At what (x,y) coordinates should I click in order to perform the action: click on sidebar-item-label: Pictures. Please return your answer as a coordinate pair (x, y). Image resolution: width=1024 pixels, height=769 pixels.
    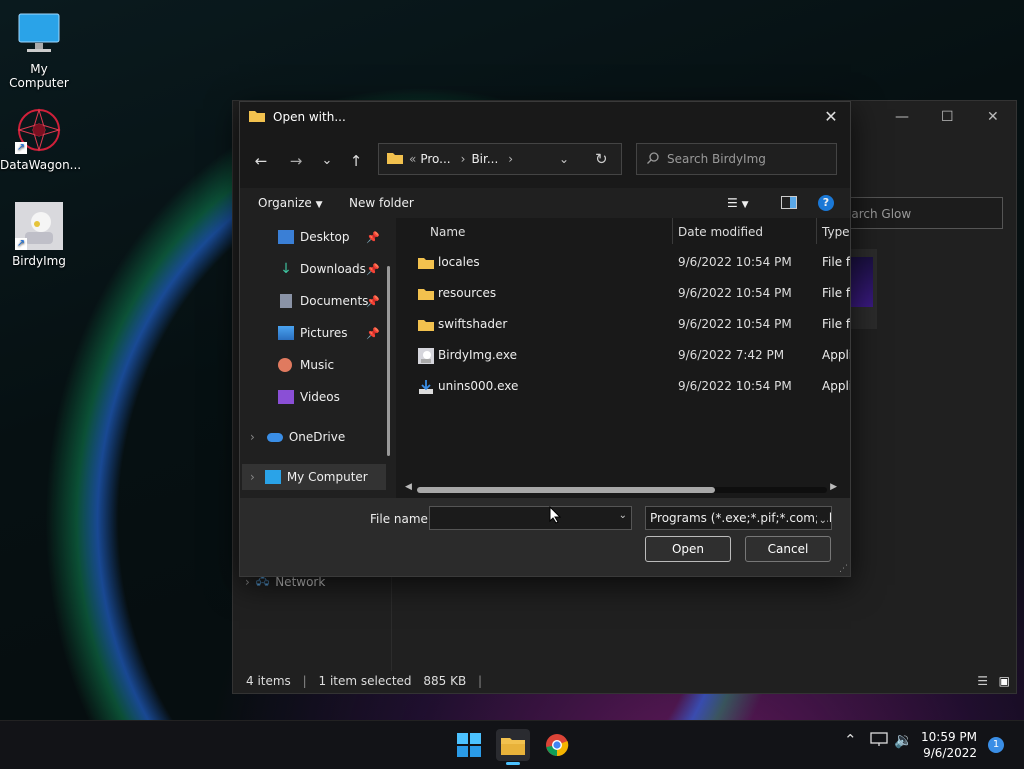
    Looking at the image, I should click on (324, 333).